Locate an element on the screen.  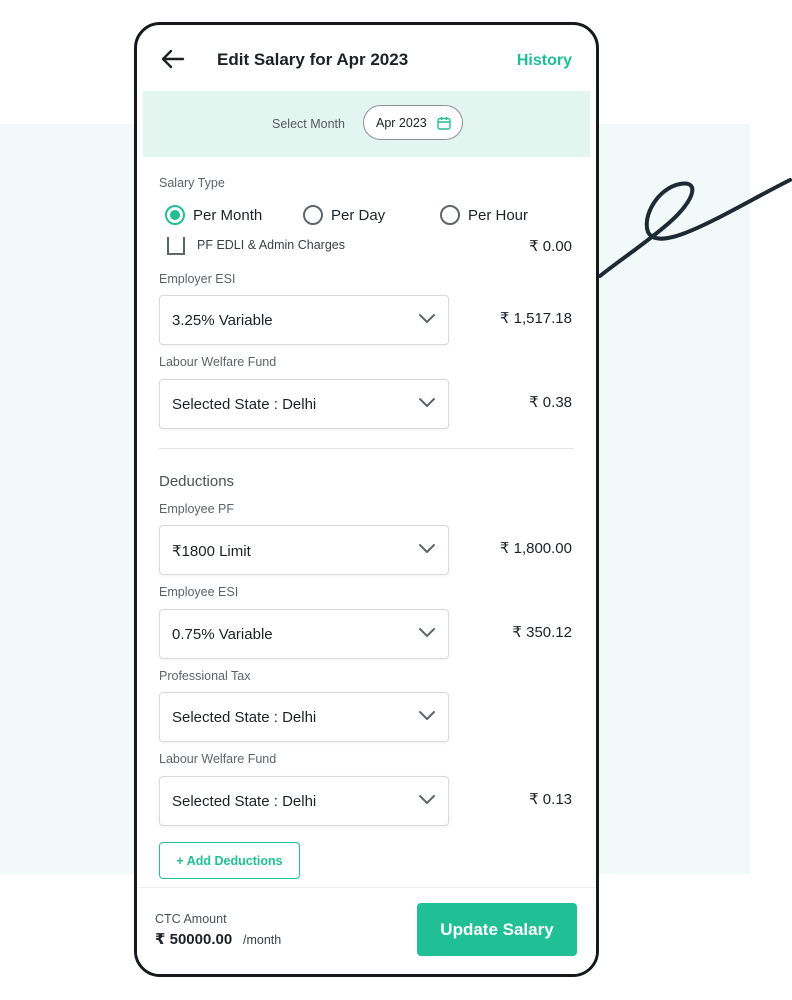
radio-per-hour: Per Hour is located at coordinates (484, 215).